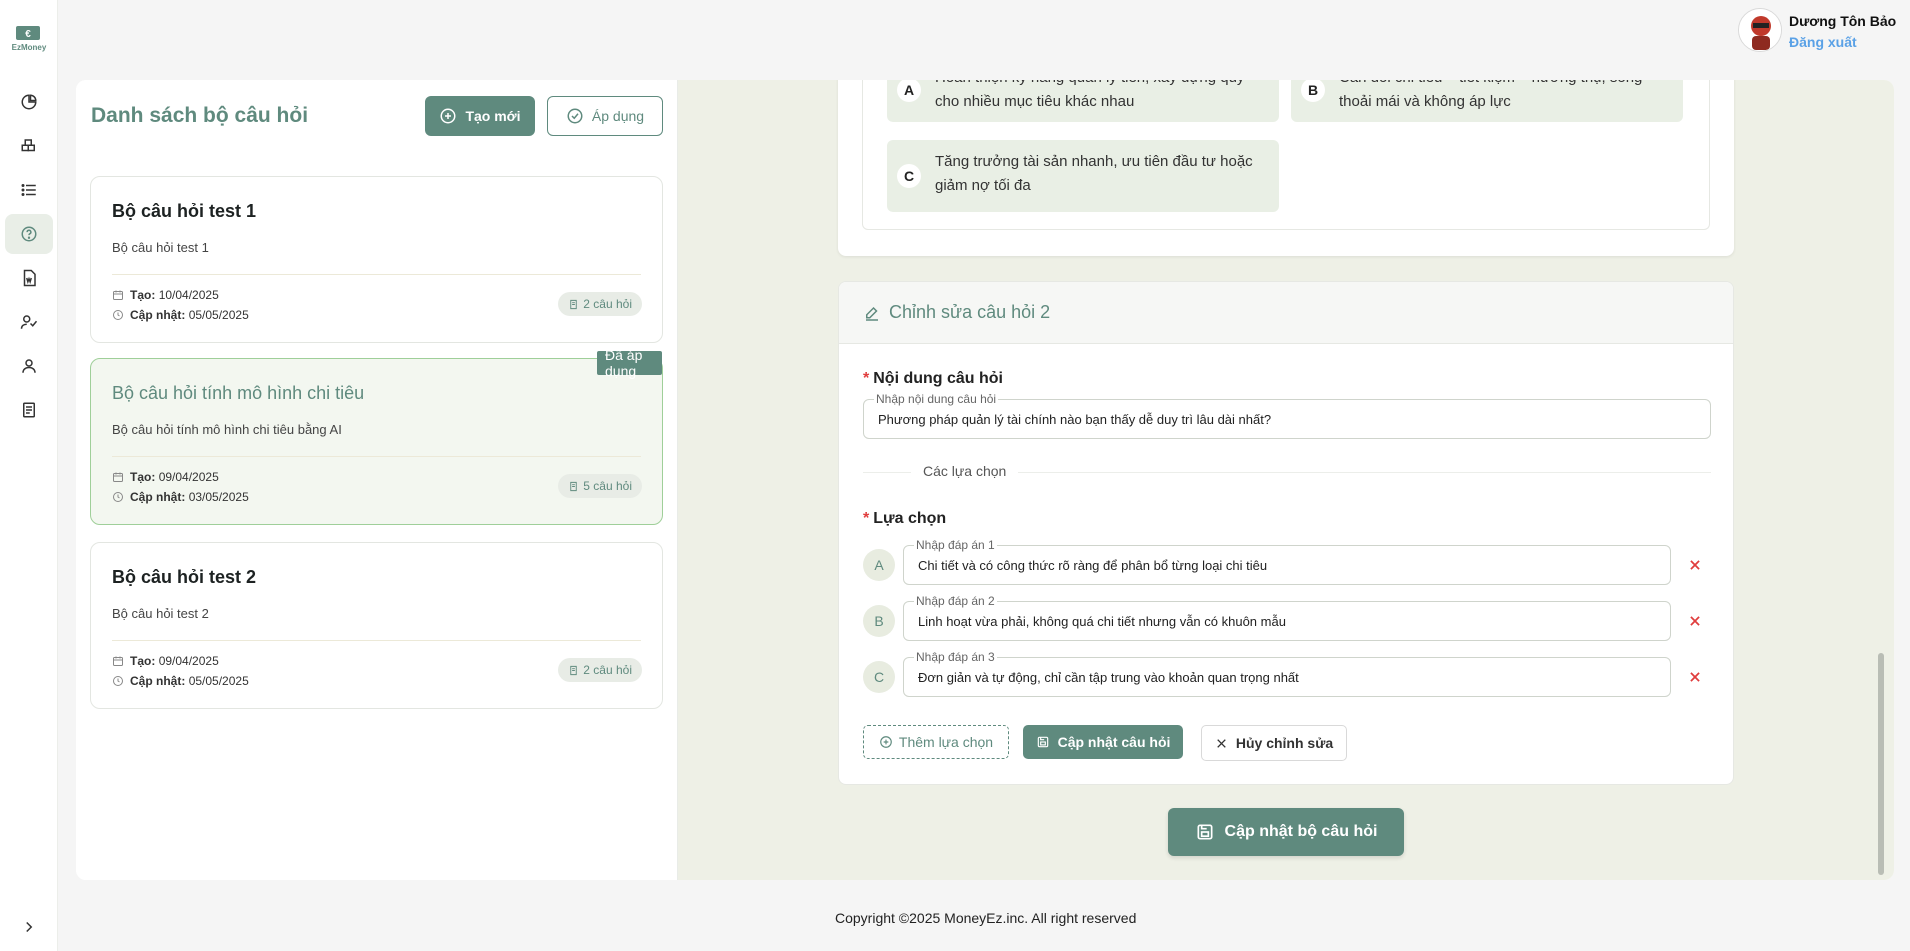 This screenshot has height=951, width=1910. What do you see at coordinates (955, 545) in the screenshot?
I see `input-floating-label: Nhập đáp án 1` at bounding box center [955, 545].